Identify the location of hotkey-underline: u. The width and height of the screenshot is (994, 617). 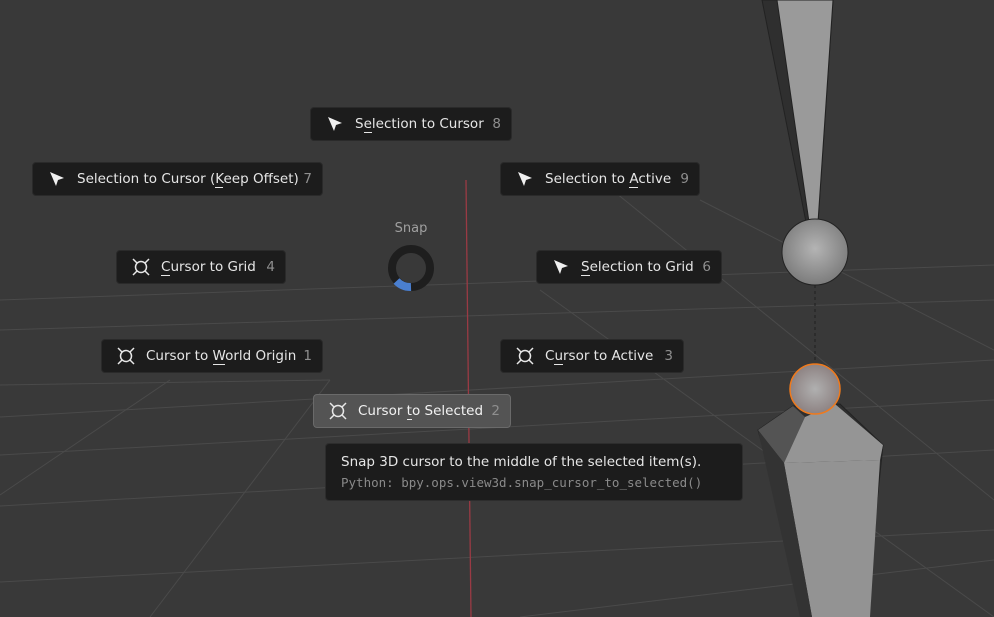
(558, 356).